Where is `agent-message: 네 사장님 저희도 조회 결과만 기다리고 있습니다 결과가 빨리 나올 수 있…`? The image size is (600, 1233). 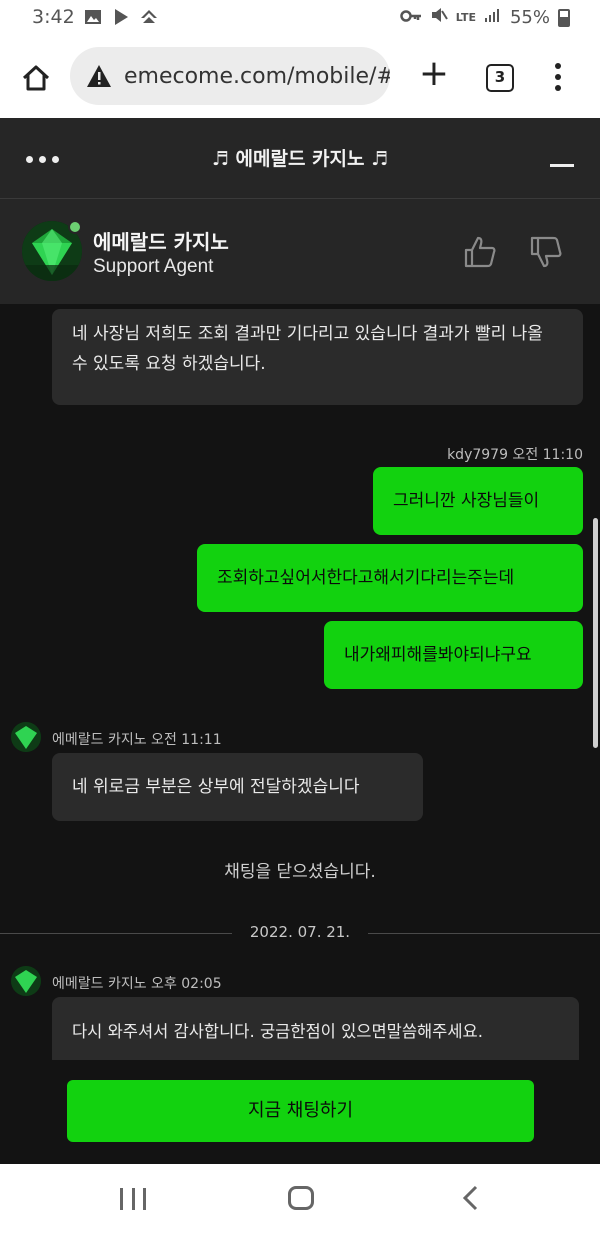
agent-message: 네 사장님 저희도 조회 결과만 기다리고 있습니다 결과가 빨리 나올 수 있… is located at coordinates (317, 357).